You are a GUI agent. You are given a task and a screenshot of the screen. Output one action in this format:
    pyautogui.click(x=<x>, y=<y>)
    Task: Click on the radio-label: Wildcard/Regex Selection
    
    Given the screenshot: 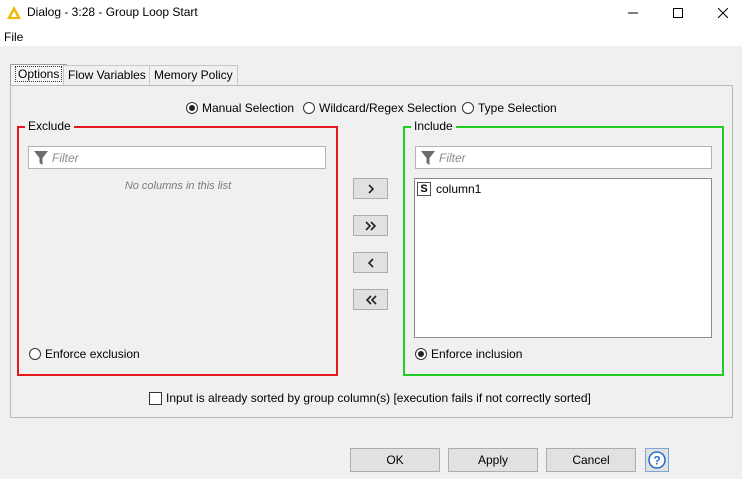 What is the action you would take?
    pyautogui.click(x=388, y=108)
    